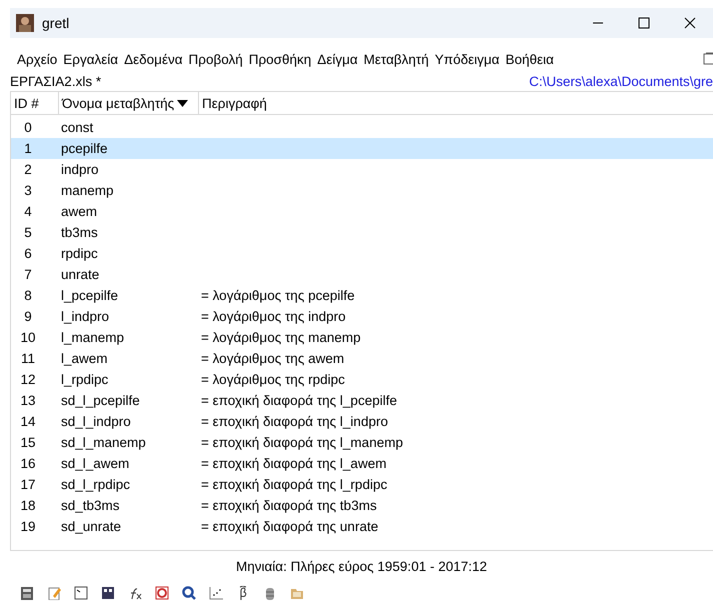 The width and height of the screenshot is (713, 603). I want to click on variable-id: 5, so click(28, 232).